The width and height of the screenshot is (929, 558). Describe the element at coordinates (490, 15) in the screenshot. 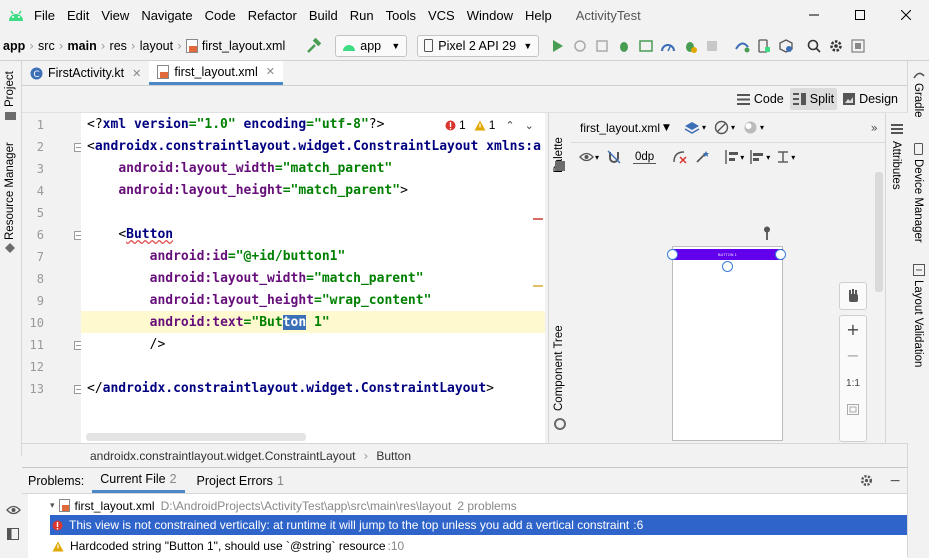

I see `menu-window: Window` at that location.